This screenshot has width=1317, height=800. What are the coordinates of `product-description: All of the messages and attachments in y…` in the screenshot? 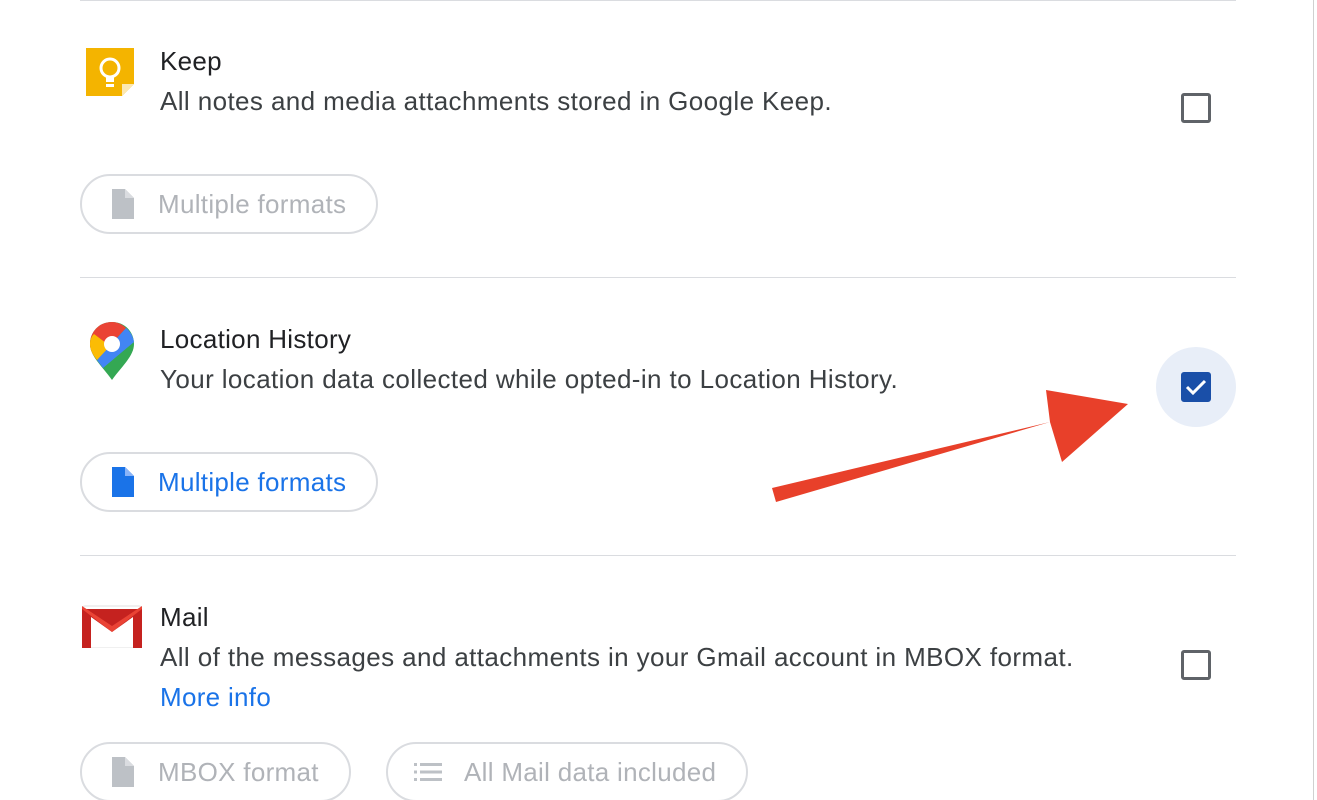 It's located at (617, 657).